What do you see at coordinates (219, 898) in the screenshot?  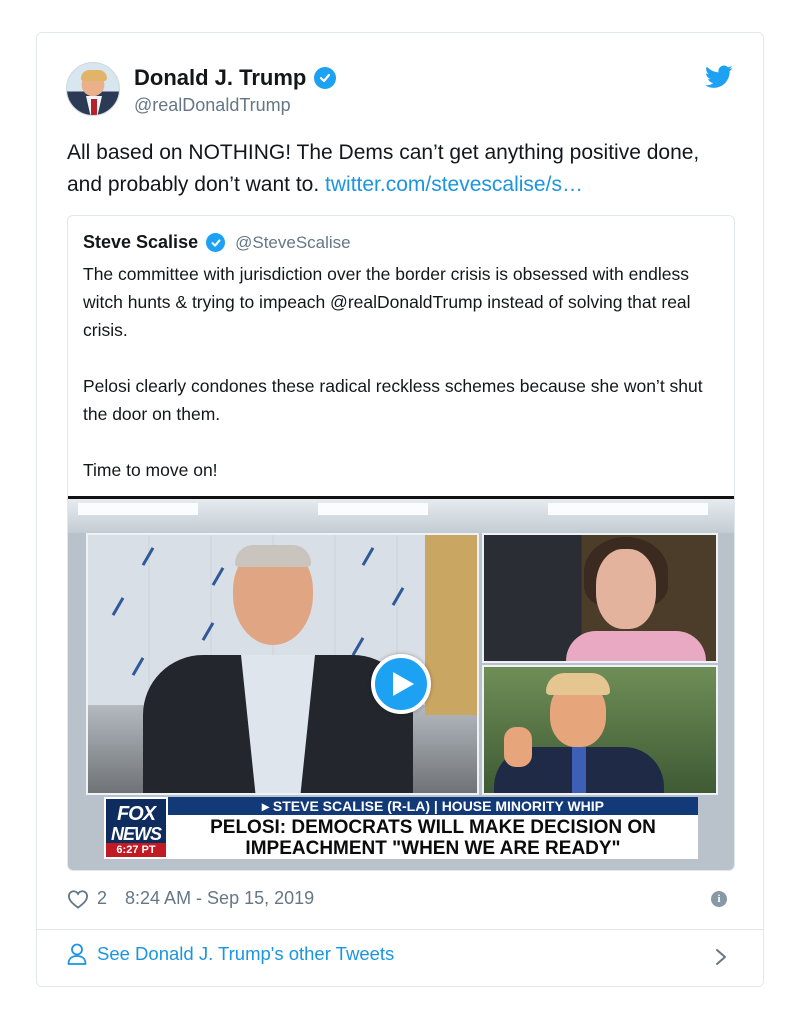 I see `tweet-timestamp: 8:24 AM - Sep 15, 2019` at bounding box center [219, 898].